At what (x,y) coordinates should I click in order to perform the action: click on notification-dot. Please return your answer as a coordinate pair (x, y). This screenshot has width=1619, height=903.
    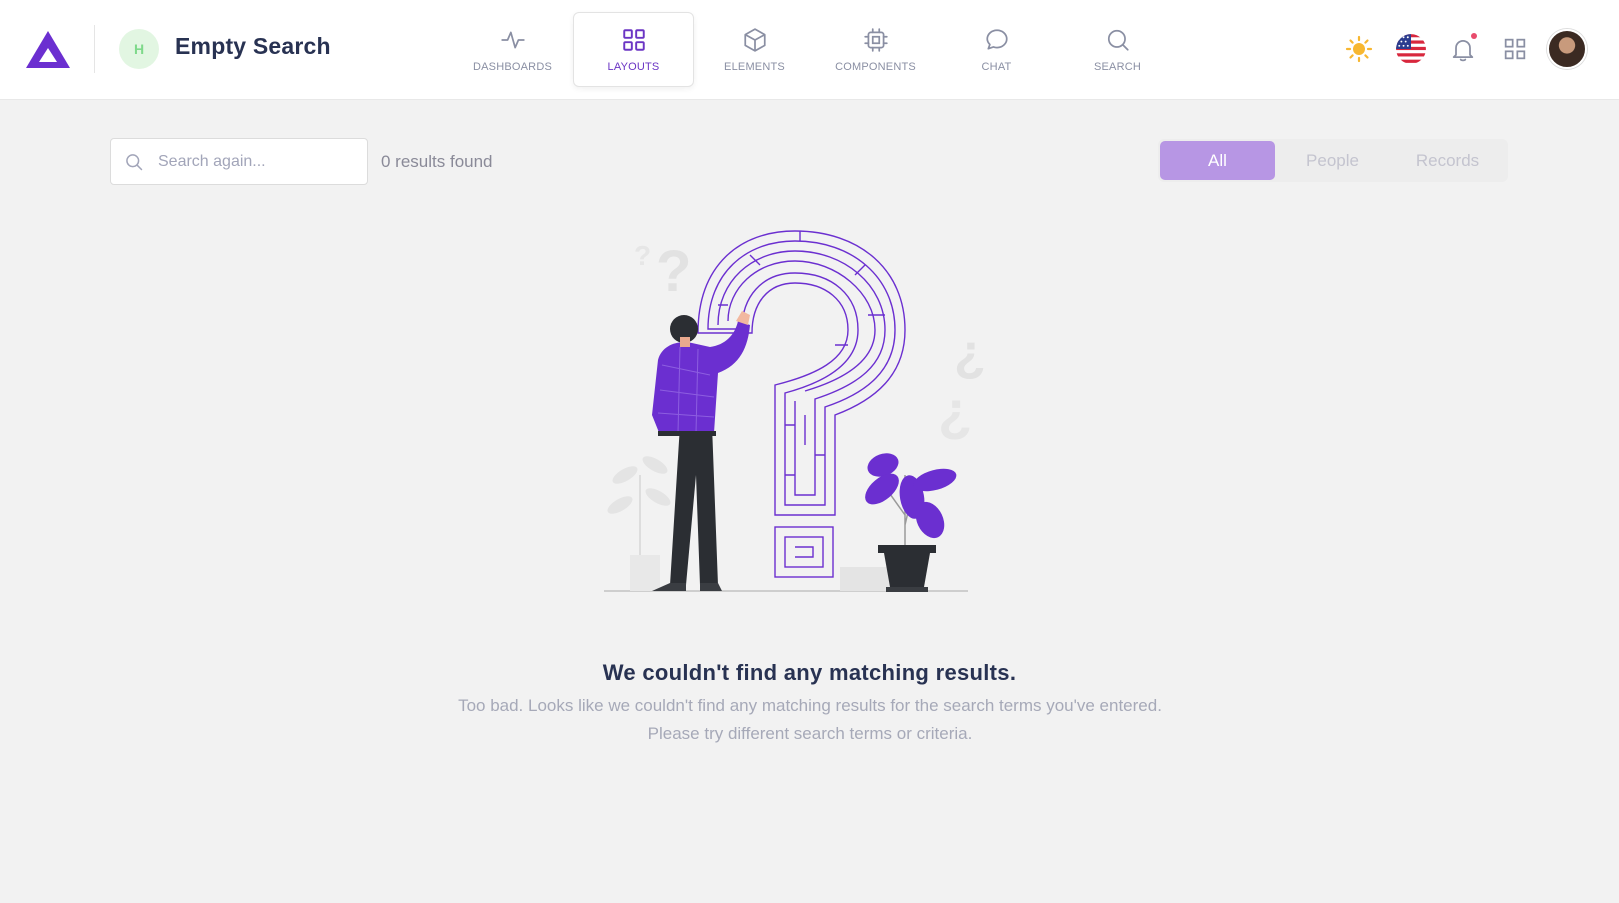
    Looking at the image, I should click on (1474, 36).